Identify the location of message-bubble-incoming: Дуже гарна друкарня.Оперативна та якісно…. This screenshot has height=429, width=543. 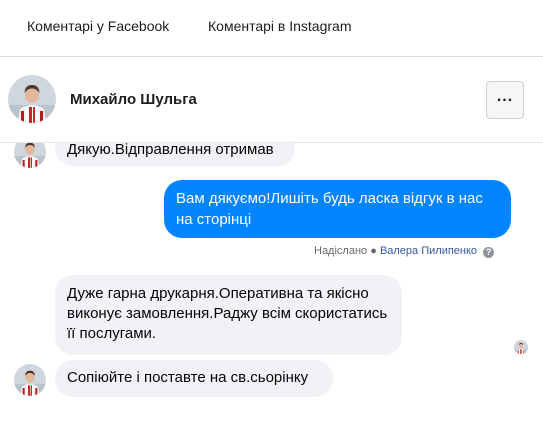
(228, 315).